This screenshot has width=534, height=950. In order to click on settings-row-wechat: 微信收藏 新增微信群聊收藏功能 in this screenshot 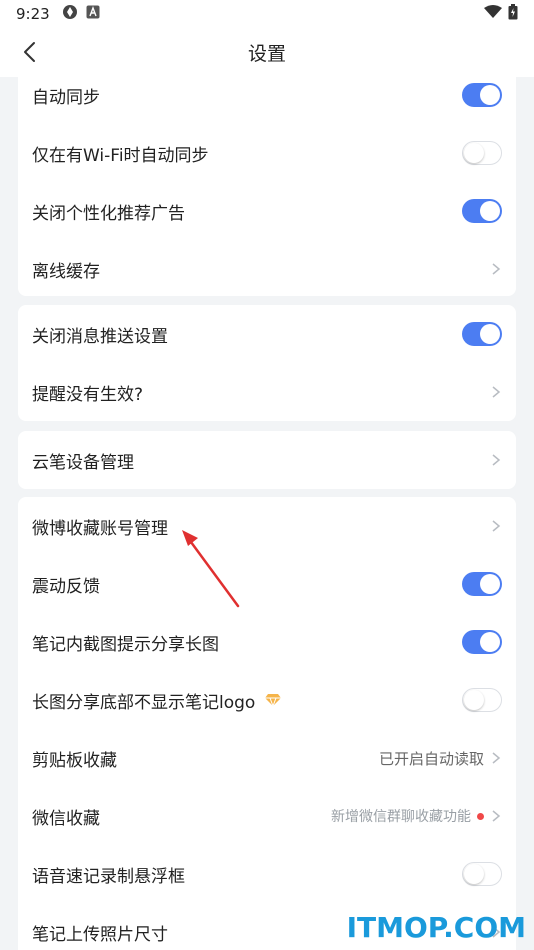, I will do `click(267, 816)`.